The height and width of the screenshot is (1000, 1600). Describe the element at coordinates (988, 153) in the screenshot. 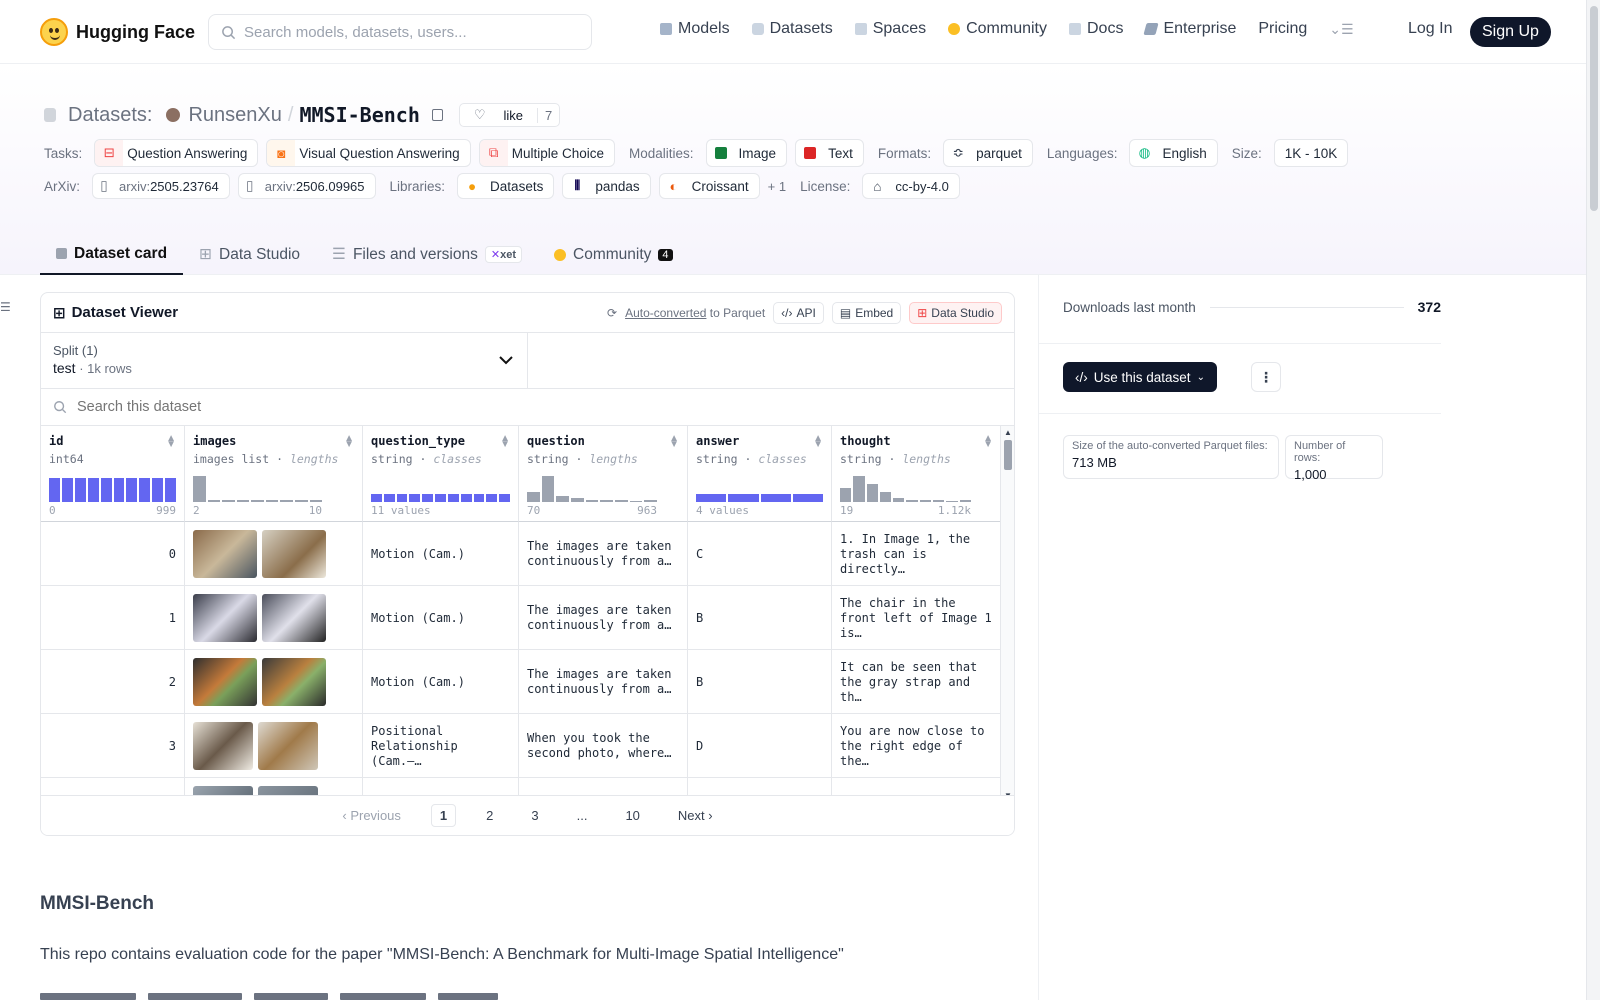

I see `tag-parquet: ≎ parquet` at that location.